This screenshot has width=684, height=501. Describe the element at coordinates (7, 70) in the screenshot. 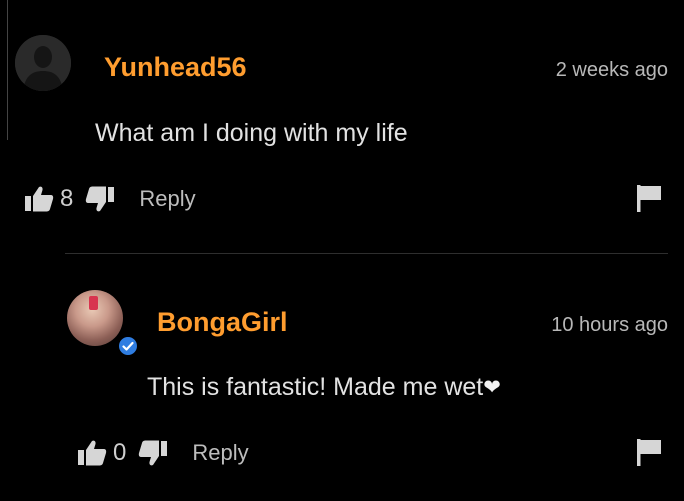

I see `scroll-edge-line` at that location.